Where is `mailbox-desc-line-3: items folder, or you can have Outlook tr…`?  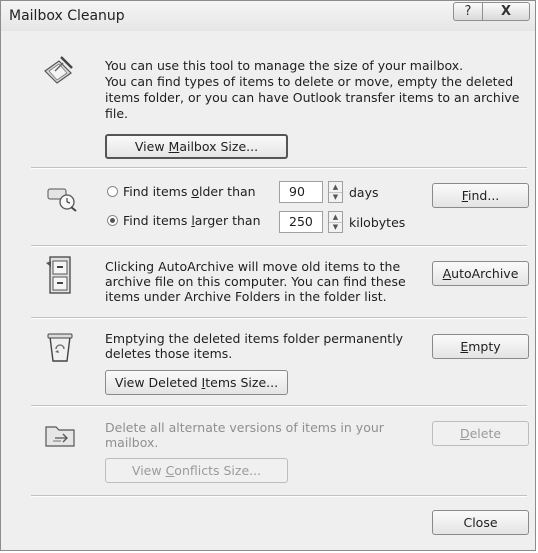 mailbox-desc-line-3: items folder, or you can have Outlook tr… is located at coordinates (312, 97).